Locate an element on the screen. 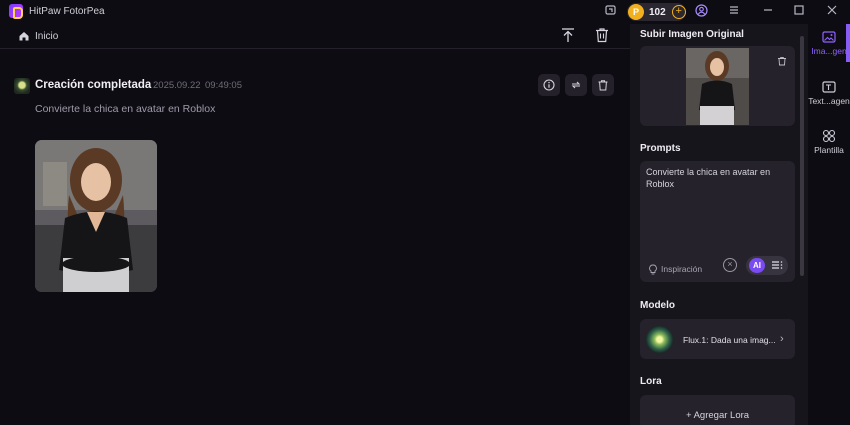  rail-label-image: Ima...gen is located at coordinates (829, 51).